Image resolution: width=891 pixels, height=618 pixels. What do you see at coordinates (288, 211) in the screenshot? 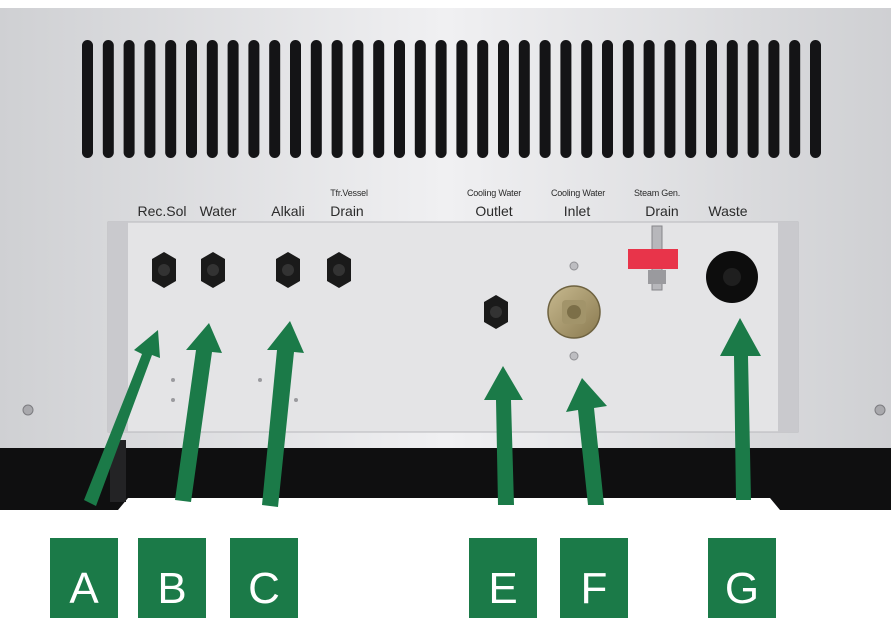
I see `label-alkali: Alkali` at bounding box center [288, 211].